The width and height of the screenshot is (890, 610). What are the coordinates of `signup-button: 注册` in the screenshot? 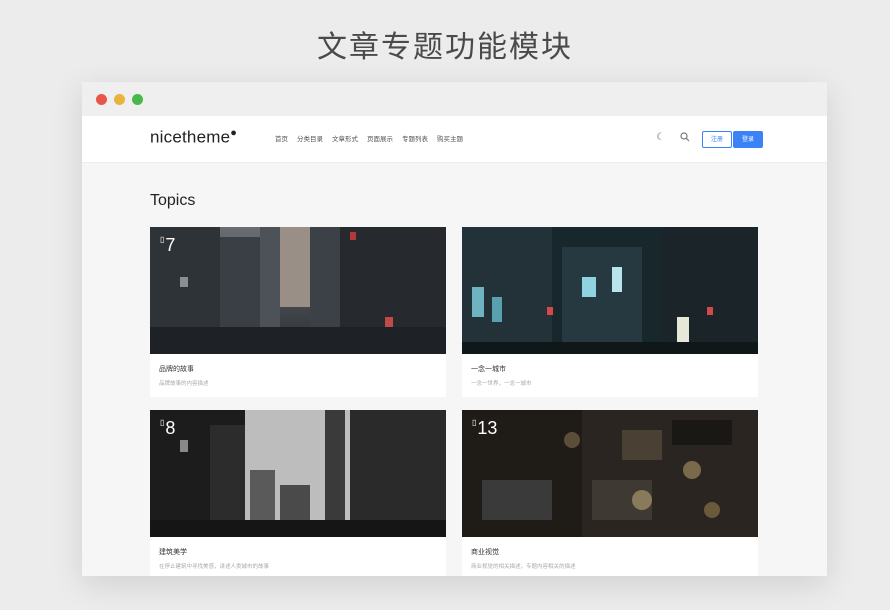 It's located at (717, 139).